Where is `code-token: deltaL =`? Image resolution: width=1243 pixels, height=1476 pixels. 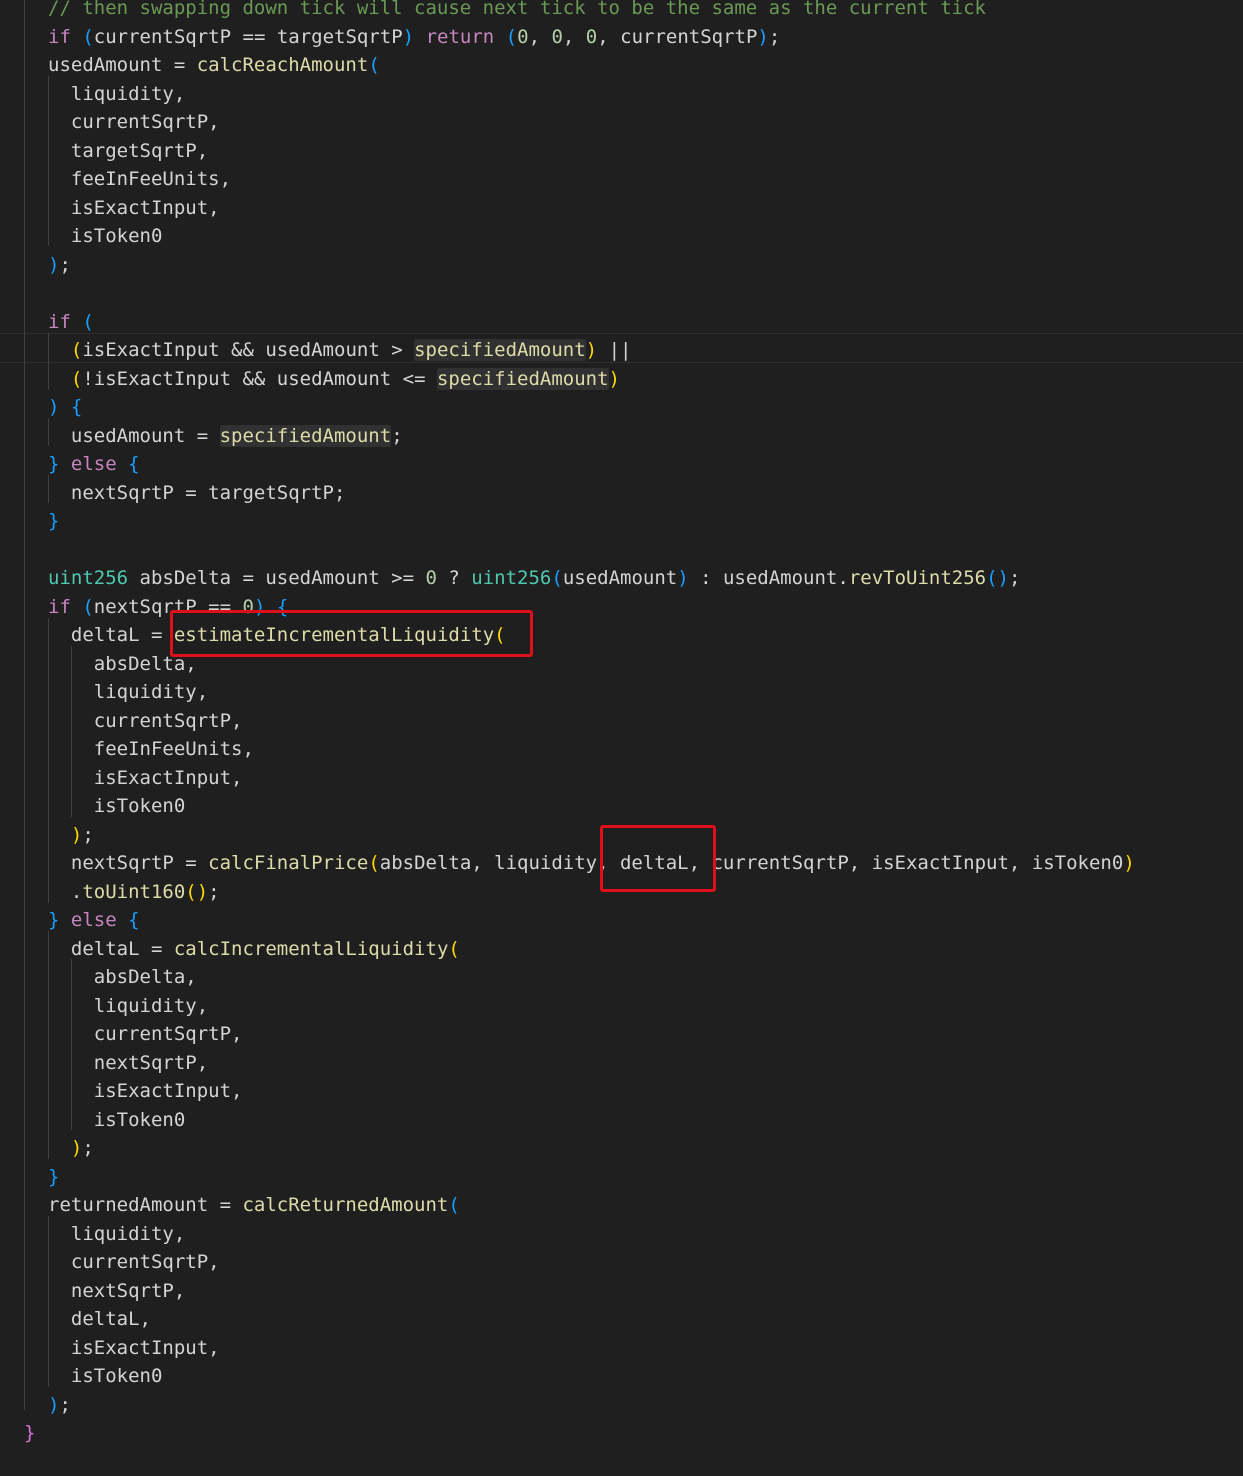 code-token: deltaL = is located at coordinates (111, 948).